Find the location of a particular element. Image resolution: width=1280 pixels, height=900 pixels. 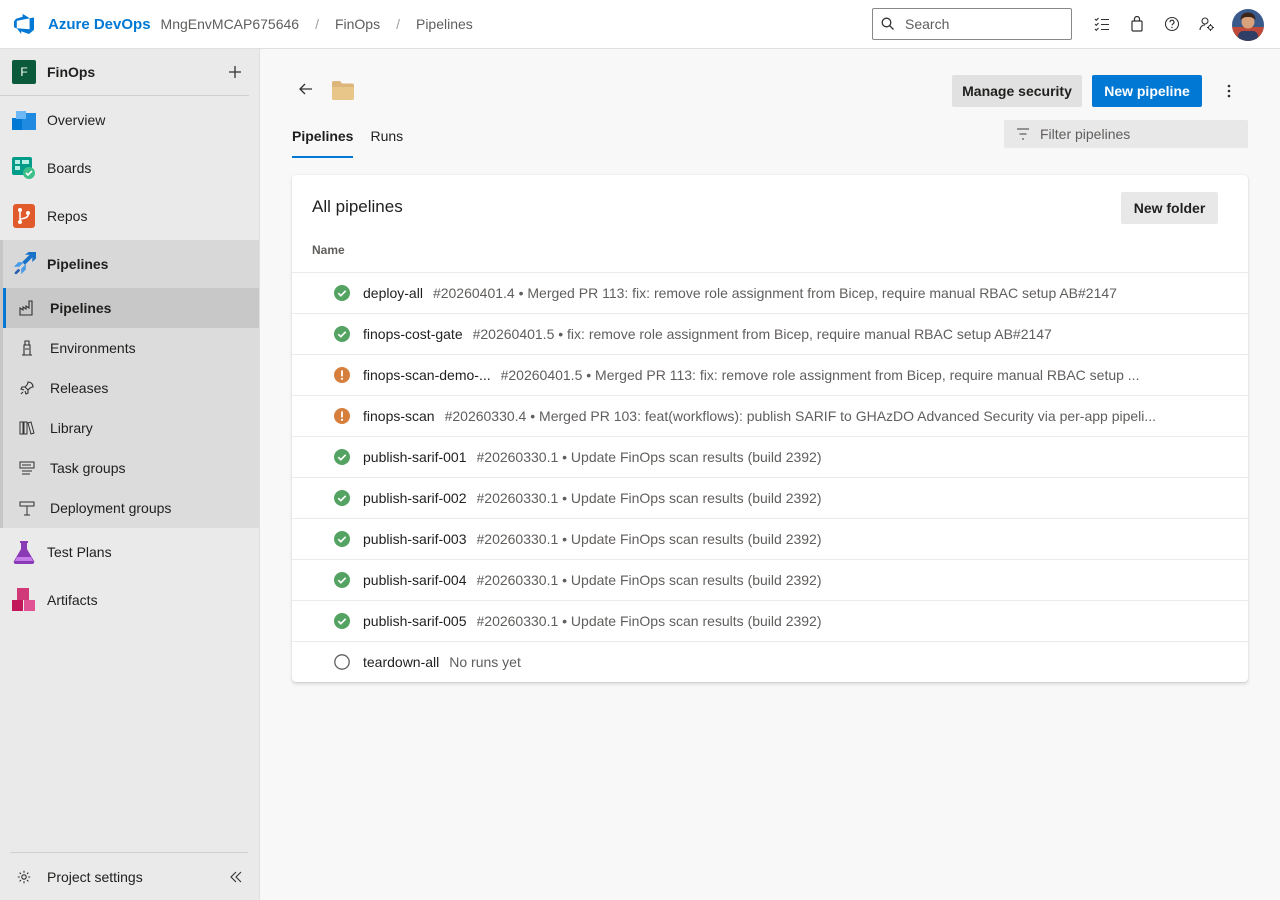

sidebar-subitem-deployment-groups: Deployment groups is located at coordinates (131, 508).